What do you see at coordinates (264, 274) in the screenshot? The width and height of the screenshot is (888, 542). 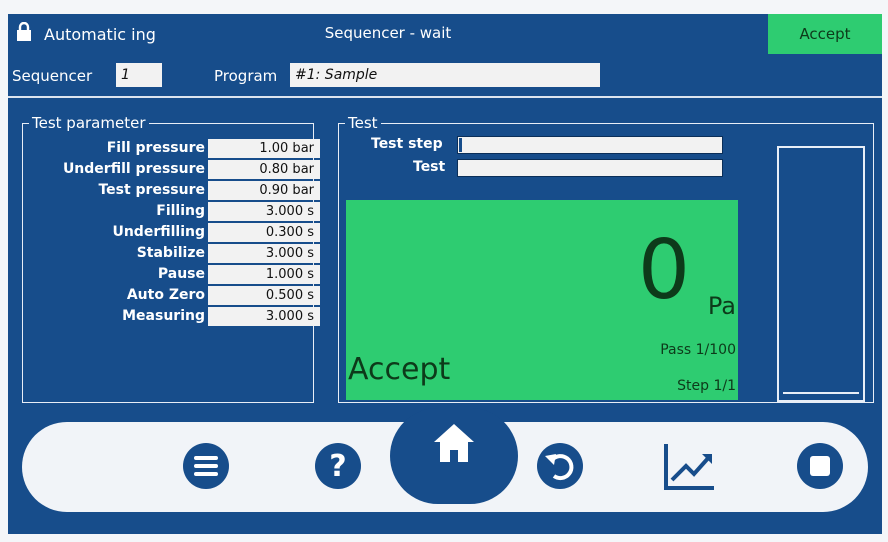 I see `parameter-value: 1.000 s` at bounding box center [264, 274].